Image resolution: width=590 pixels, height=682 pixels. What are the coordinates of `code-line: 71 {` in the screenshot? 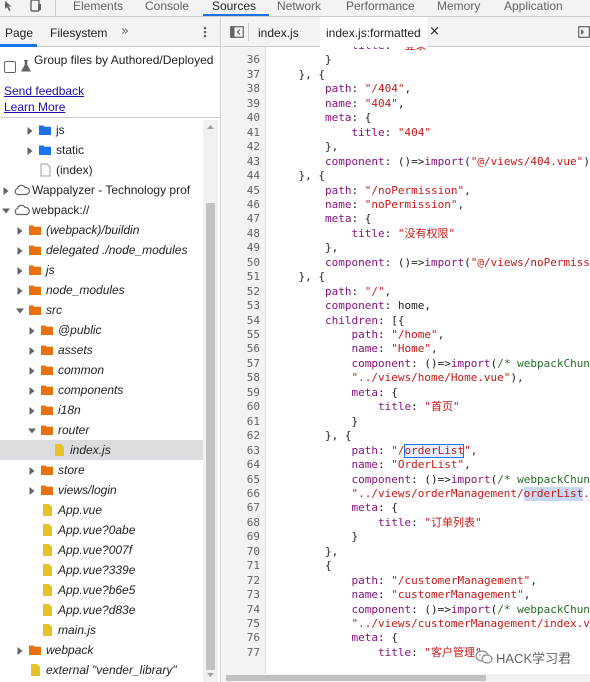 It's located at (406, 566).